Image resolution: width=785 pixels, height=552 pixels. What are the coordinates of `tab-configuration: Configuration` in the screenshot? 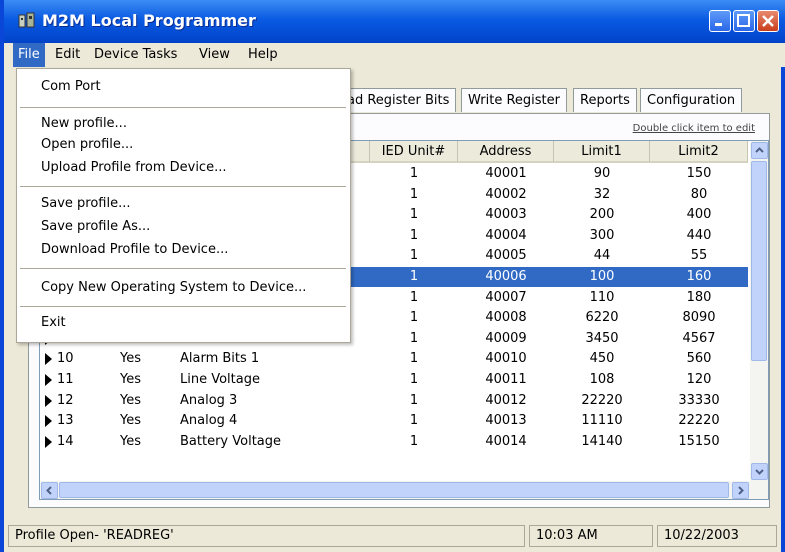 It's located at (691, 100).